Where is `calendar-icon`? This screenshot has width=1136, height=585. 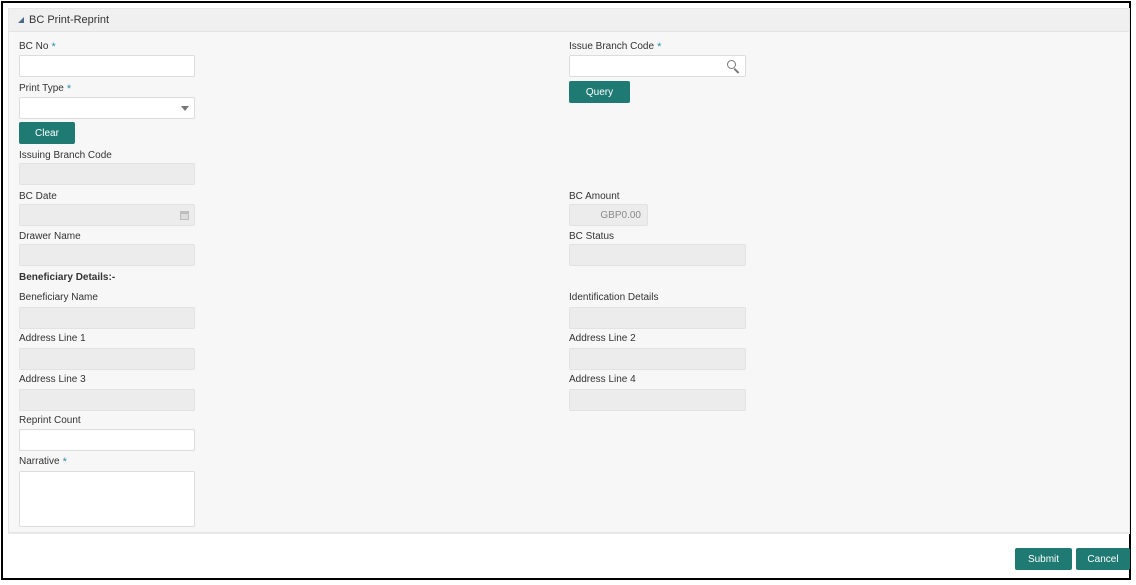
calendar-icon is located at coordinates (184, 215).